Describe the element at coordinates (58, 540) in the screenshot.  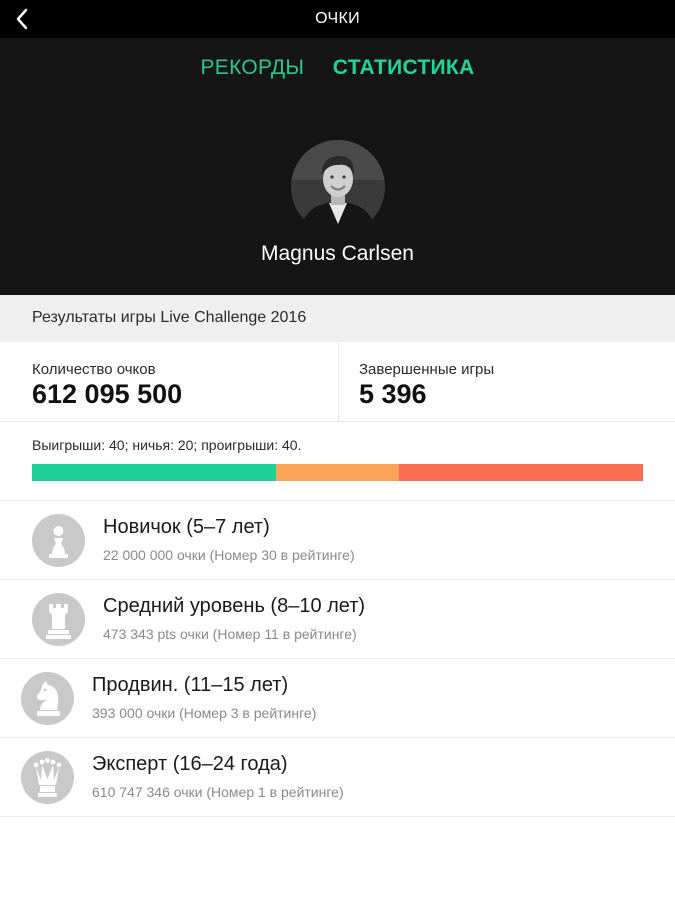
I see `pawn-icon` at that location.